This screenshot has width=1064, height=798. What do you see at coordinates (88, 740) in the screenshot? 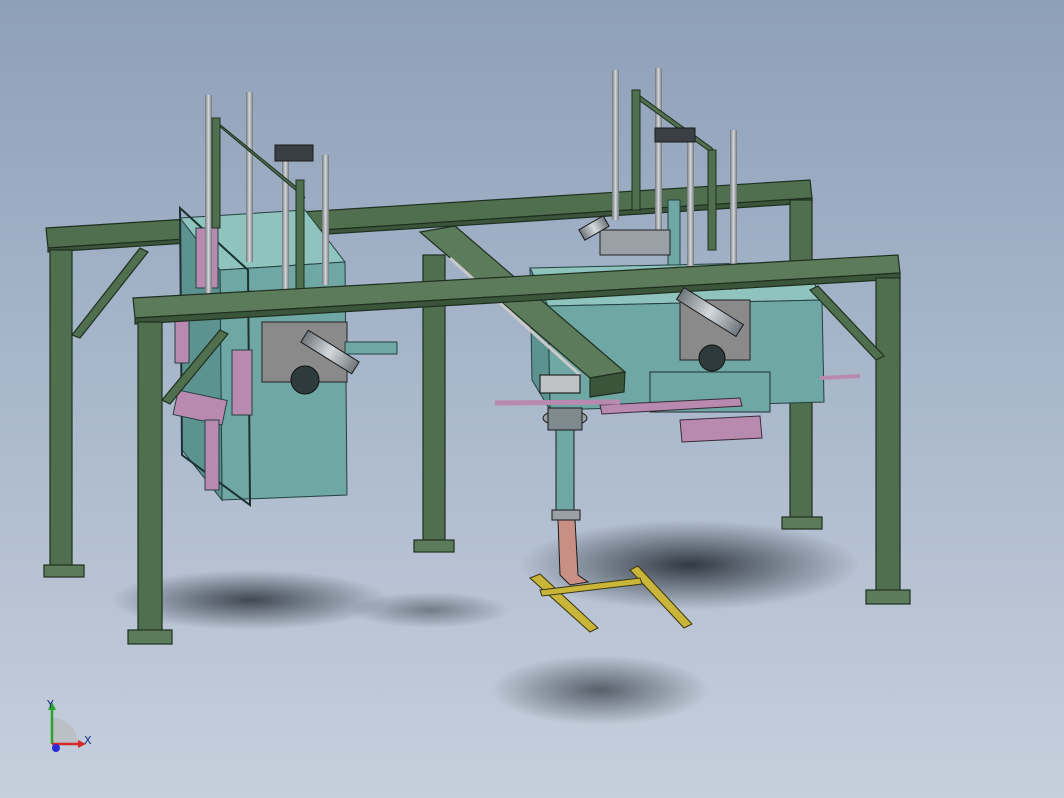
I see `x-axis-label: X` at bounding box center [88, 740].